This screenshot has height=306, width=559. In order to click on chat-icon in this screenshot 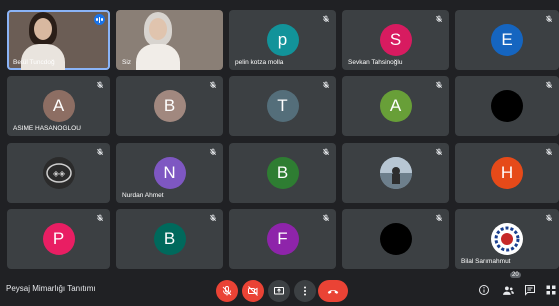, I will do `click(530, 290)`.